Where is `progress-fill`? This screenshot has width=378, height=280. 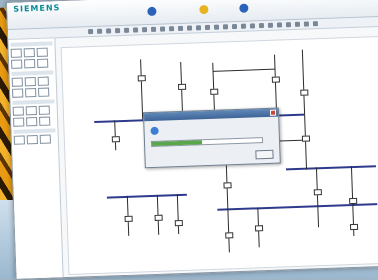 progress-fill is located at coordinates (176, 143).